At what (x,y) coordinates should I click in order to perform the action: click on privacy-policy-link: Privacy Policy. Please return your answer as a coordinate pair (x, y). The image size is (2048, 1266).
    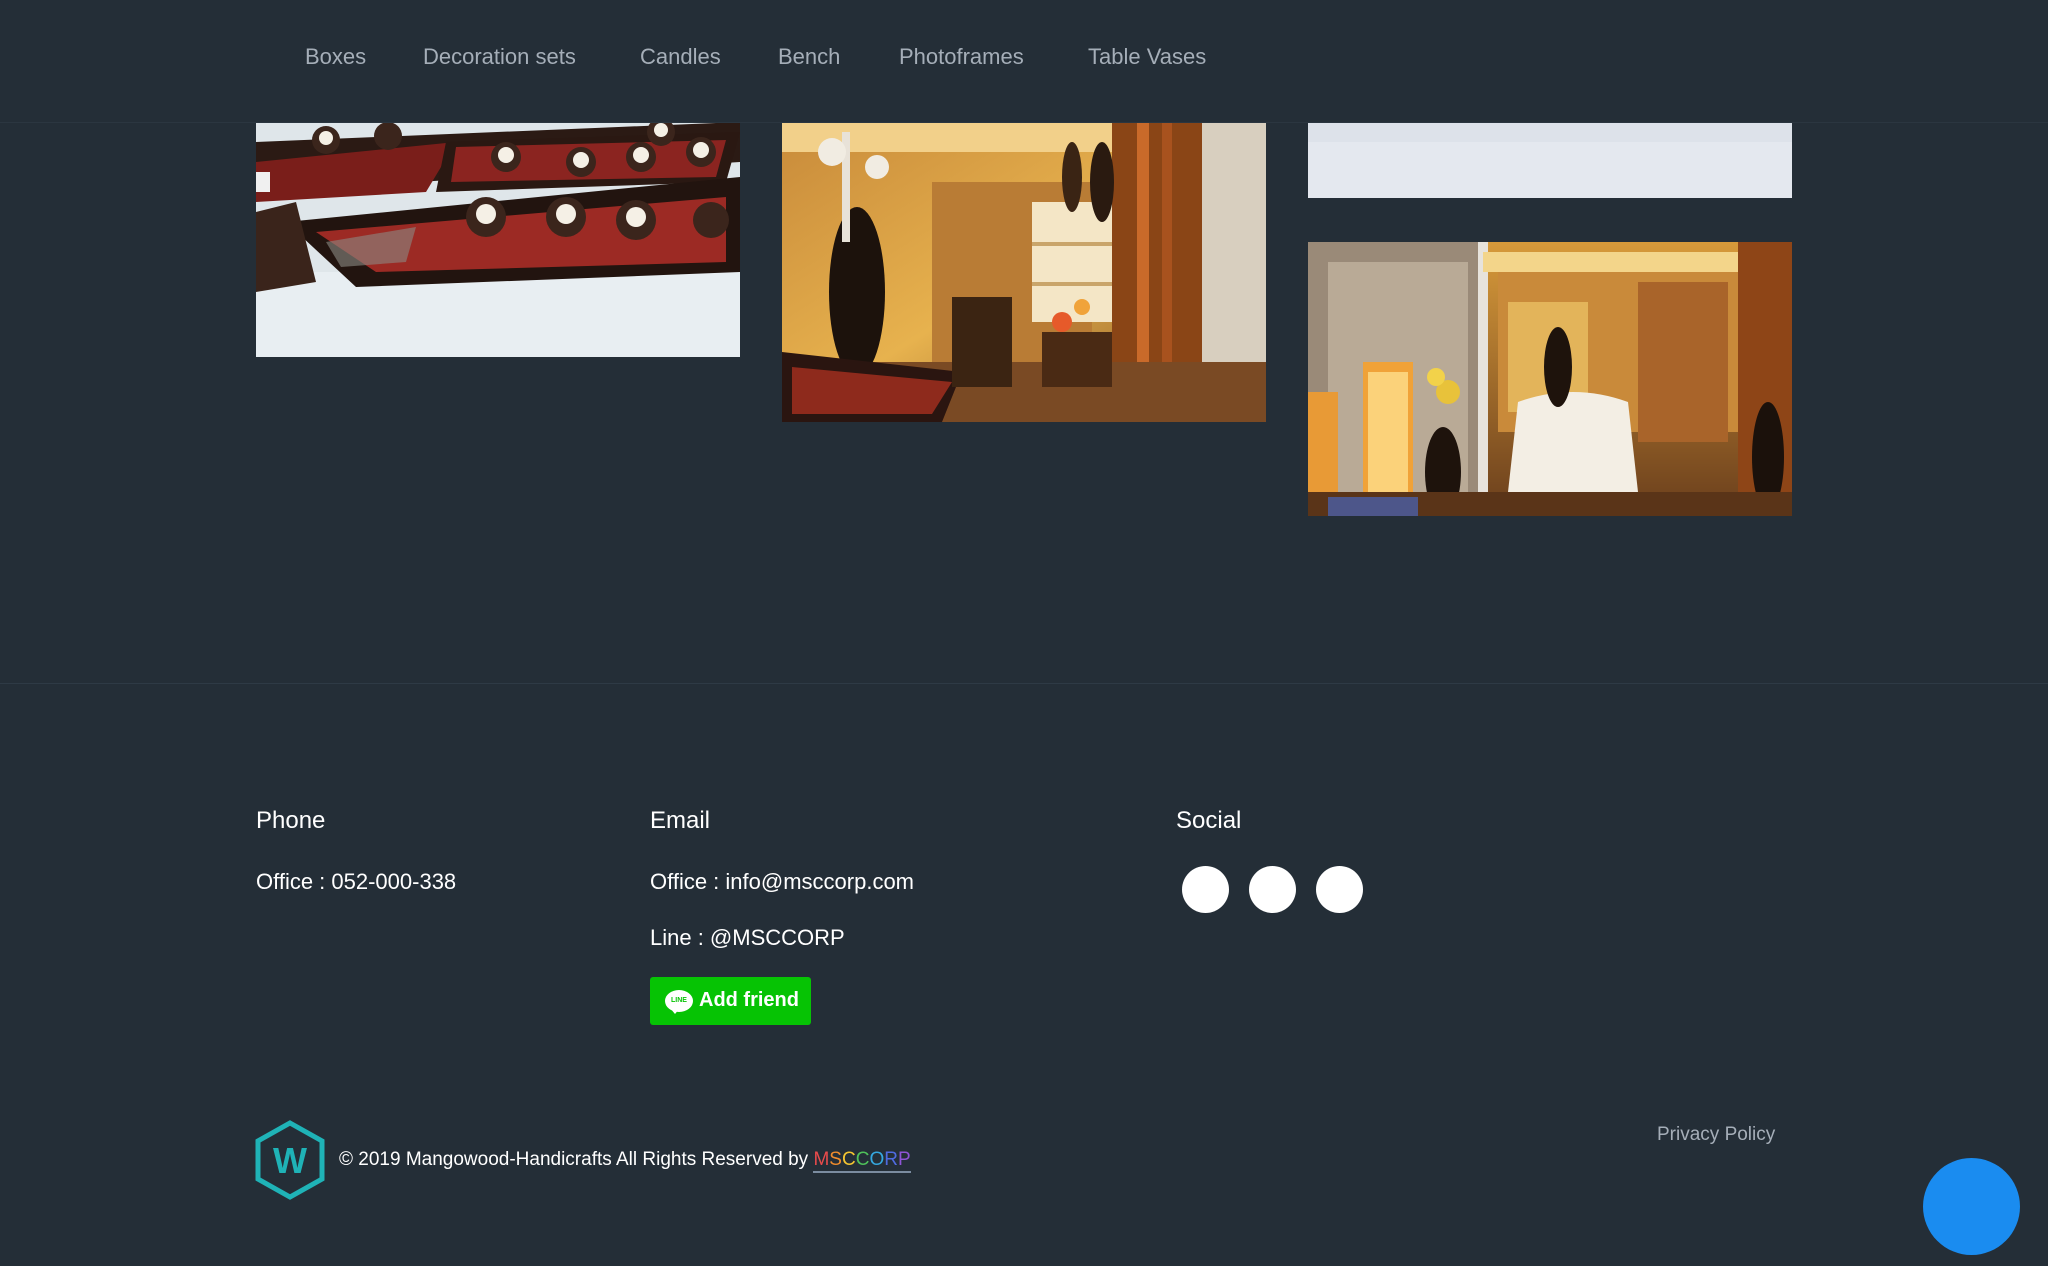
    Looking at the image, I should click on (1716, 1135).